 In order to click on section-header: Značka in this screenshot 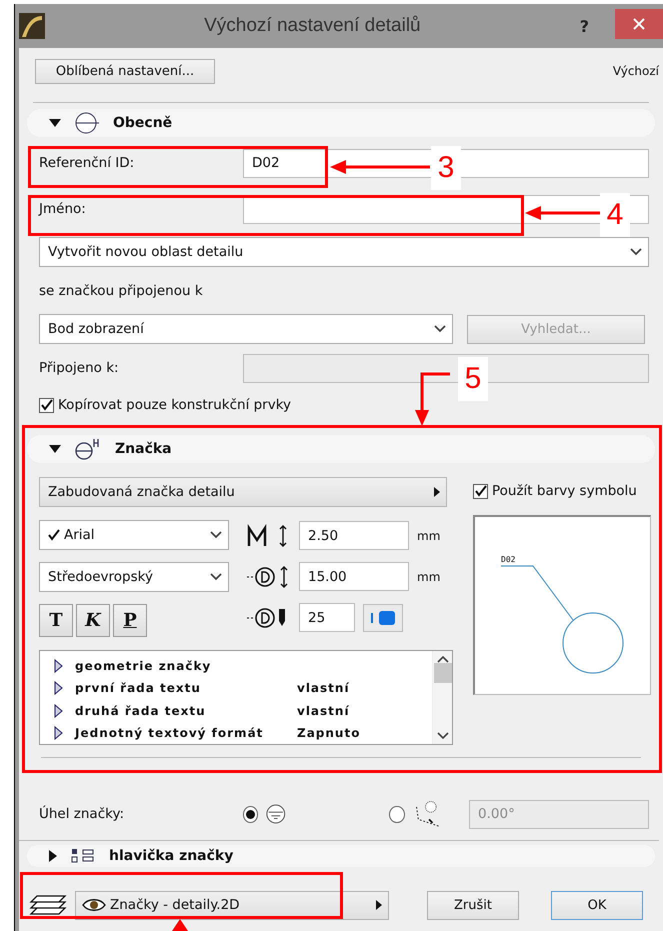, I will do `click(341, 449)`.